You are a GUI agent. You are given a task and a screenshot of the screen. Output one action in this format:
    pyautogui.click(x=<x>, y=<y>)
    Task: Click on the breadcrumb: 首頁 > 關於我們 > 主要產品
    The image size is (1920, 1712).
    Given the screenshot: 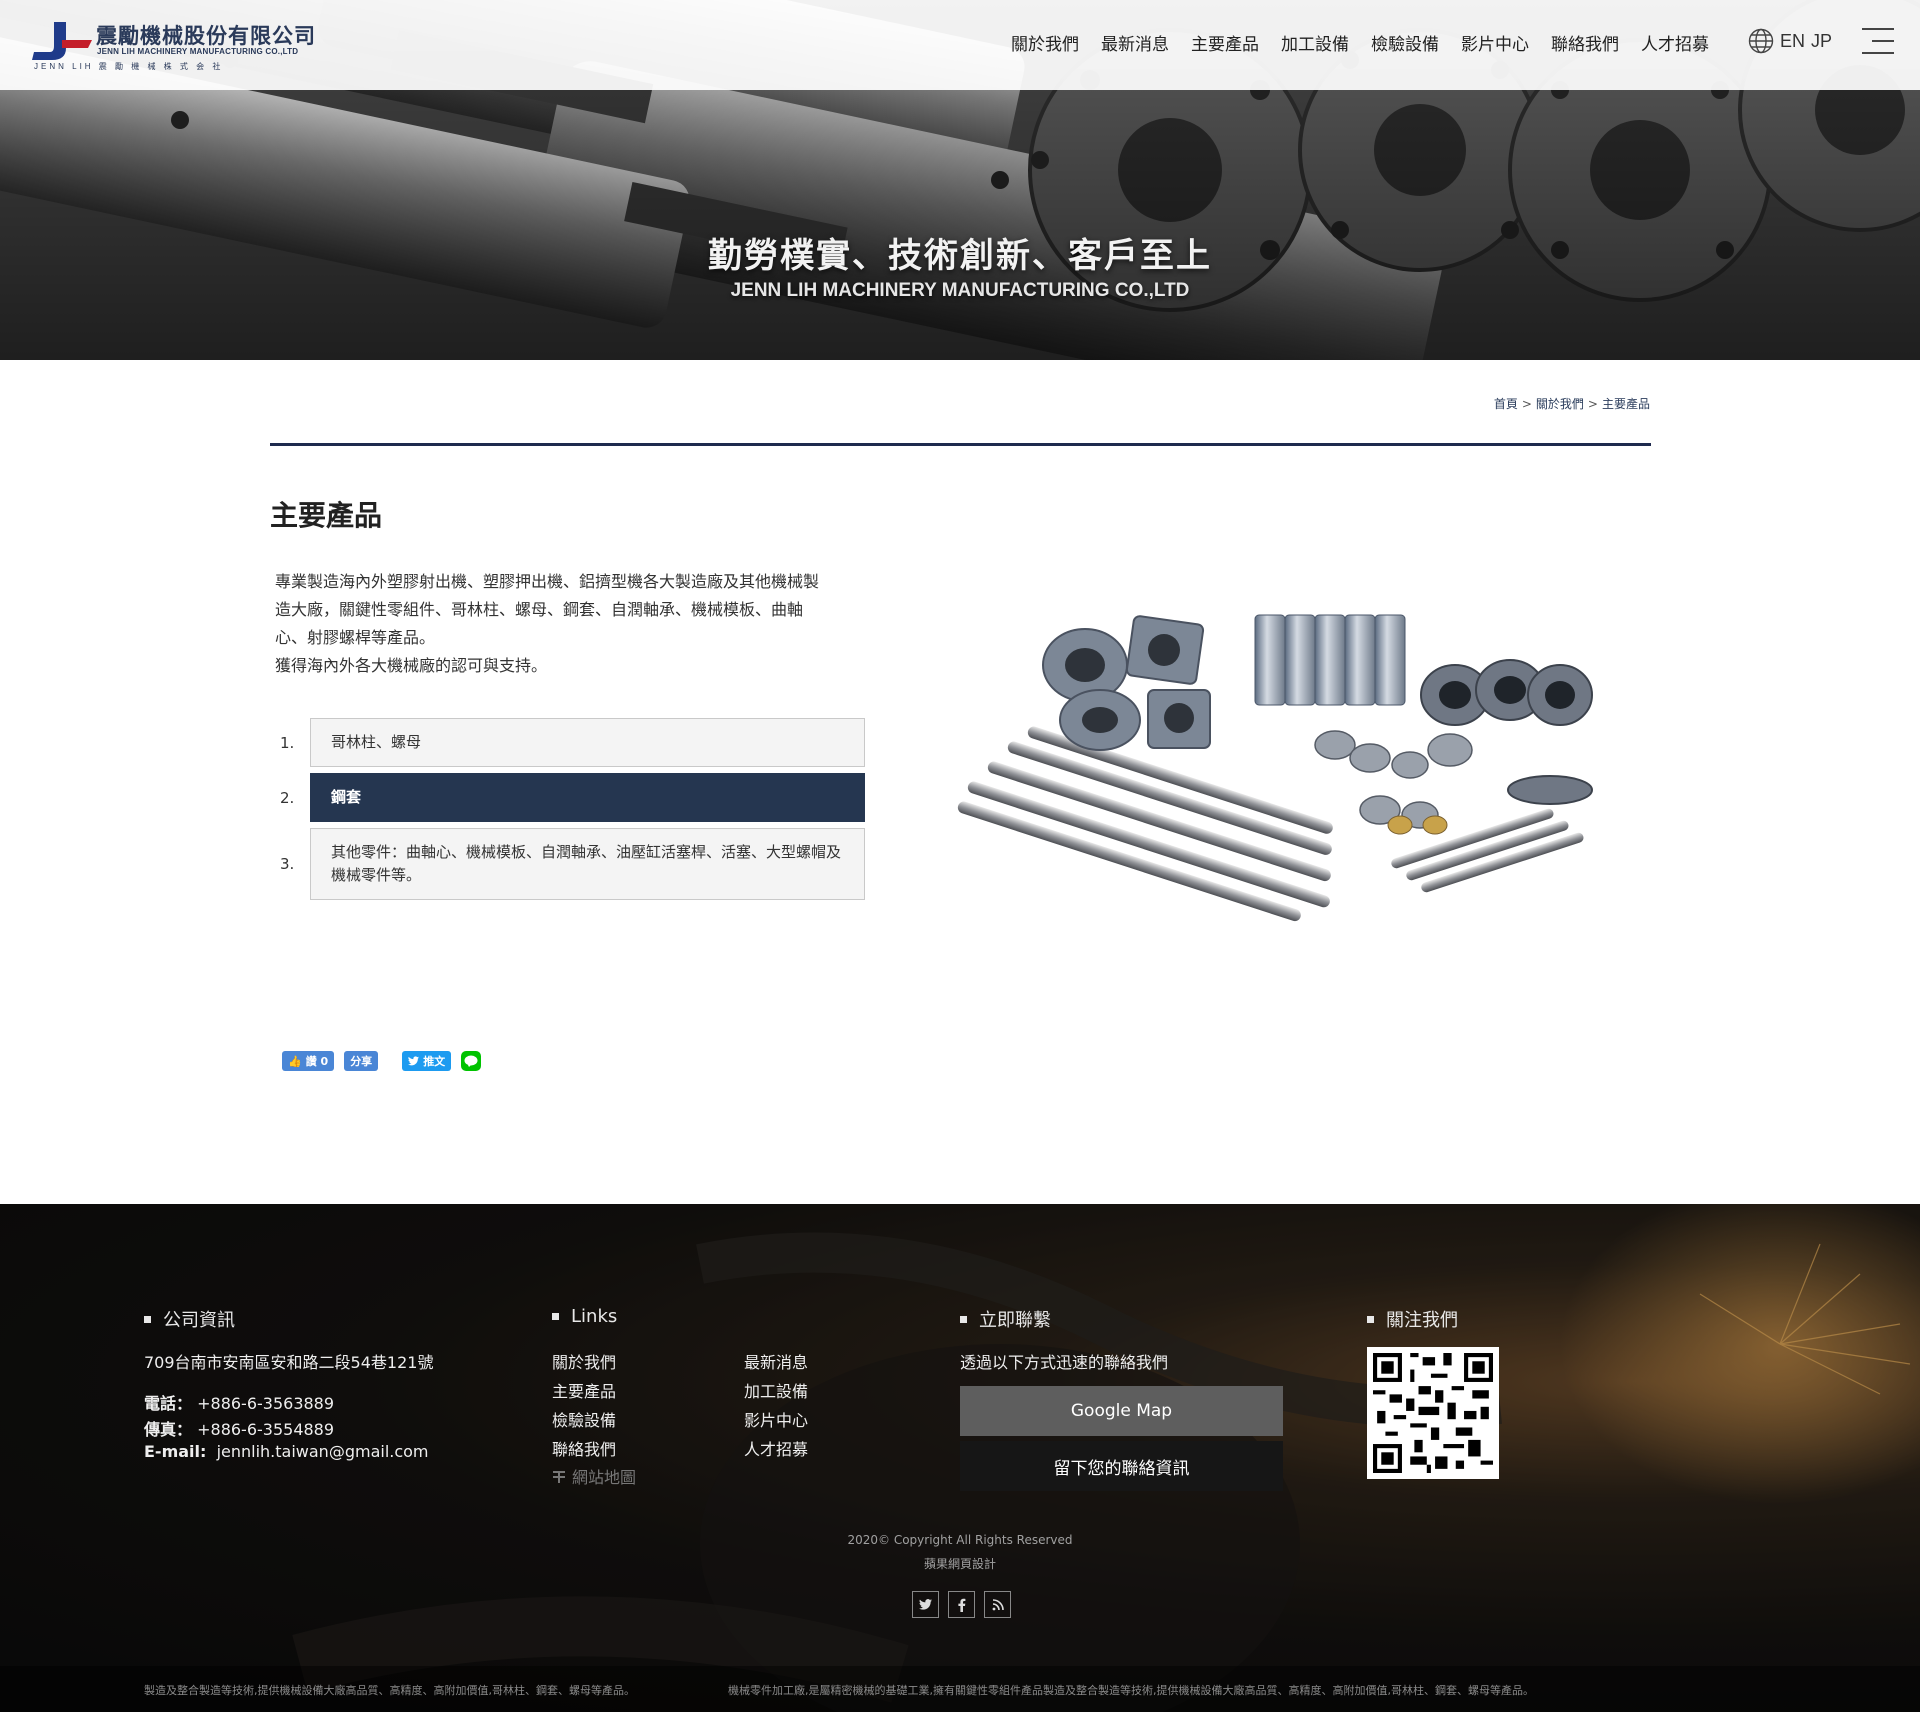 What is the action you would take?
    pyautogui.click(x=1571, y=404)
    